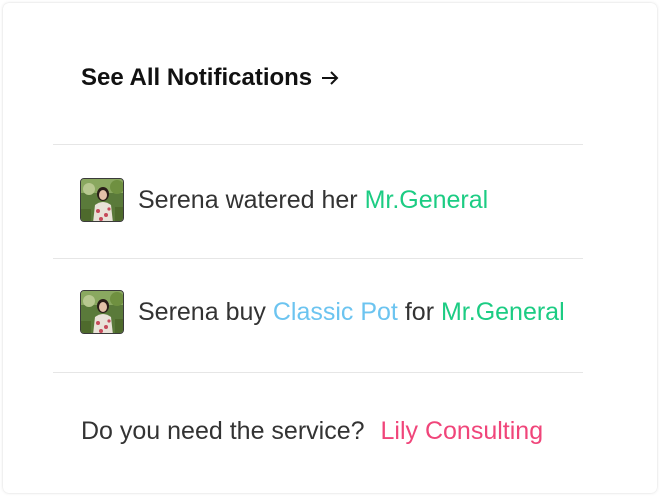  Describe the element at coordinates (335, 312) in the screenshot. I see `item-link: Classic Pot` at that location.